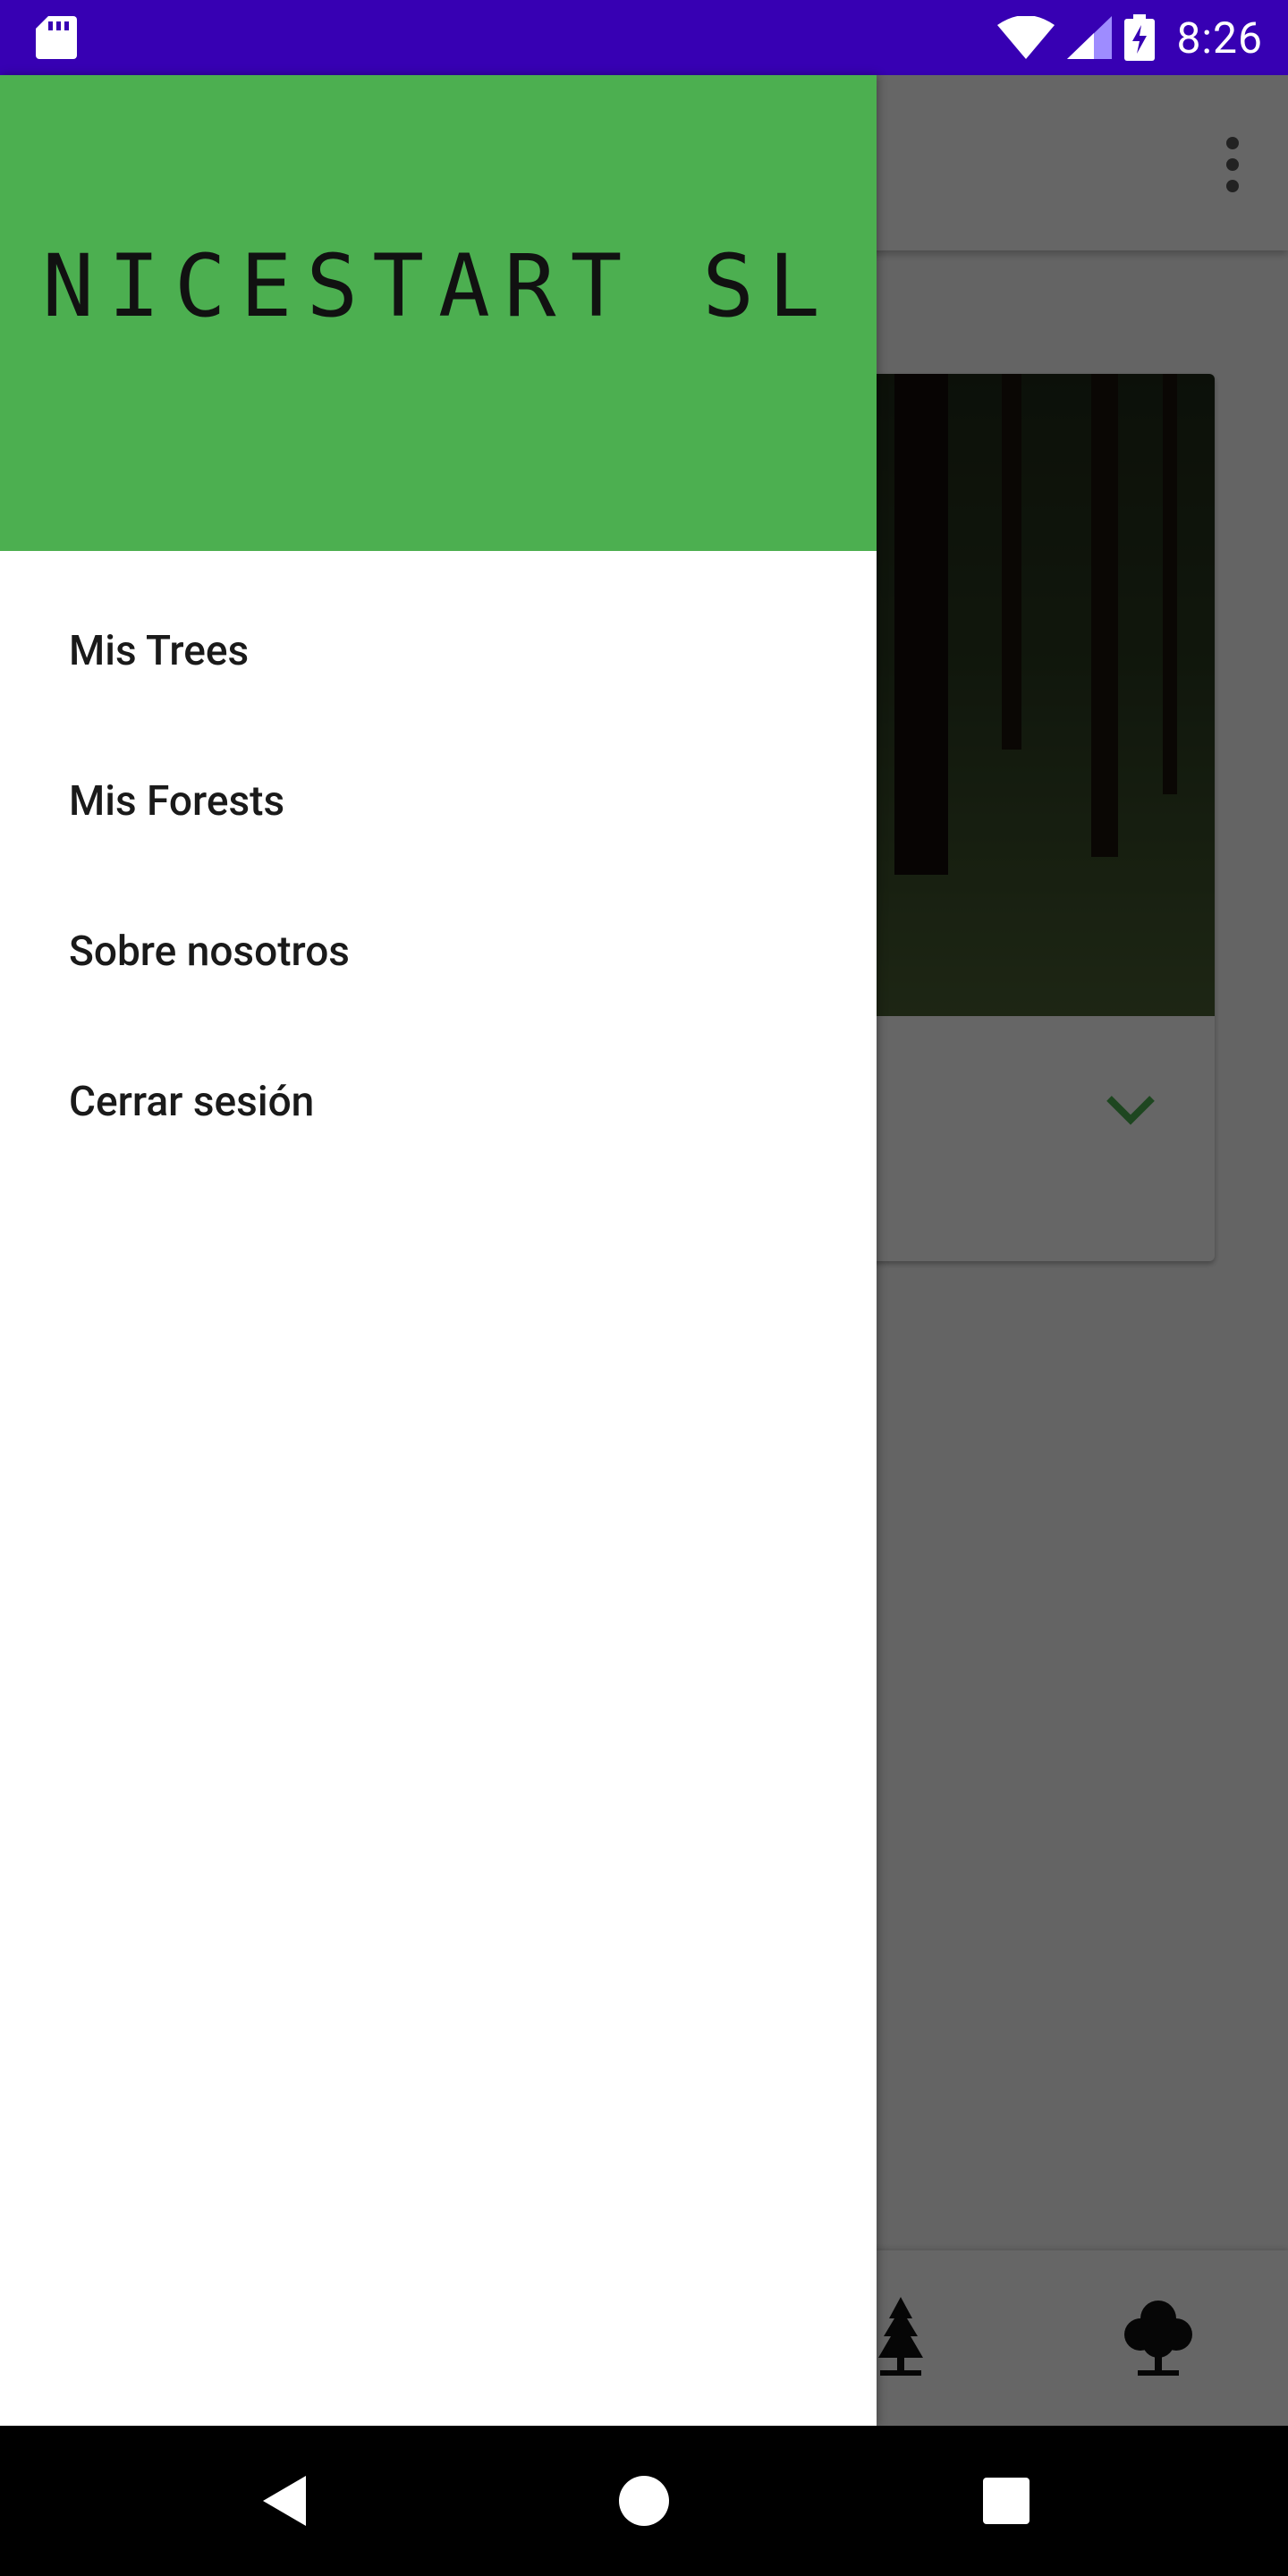  I want to click on home-button, so click(644, 2501).